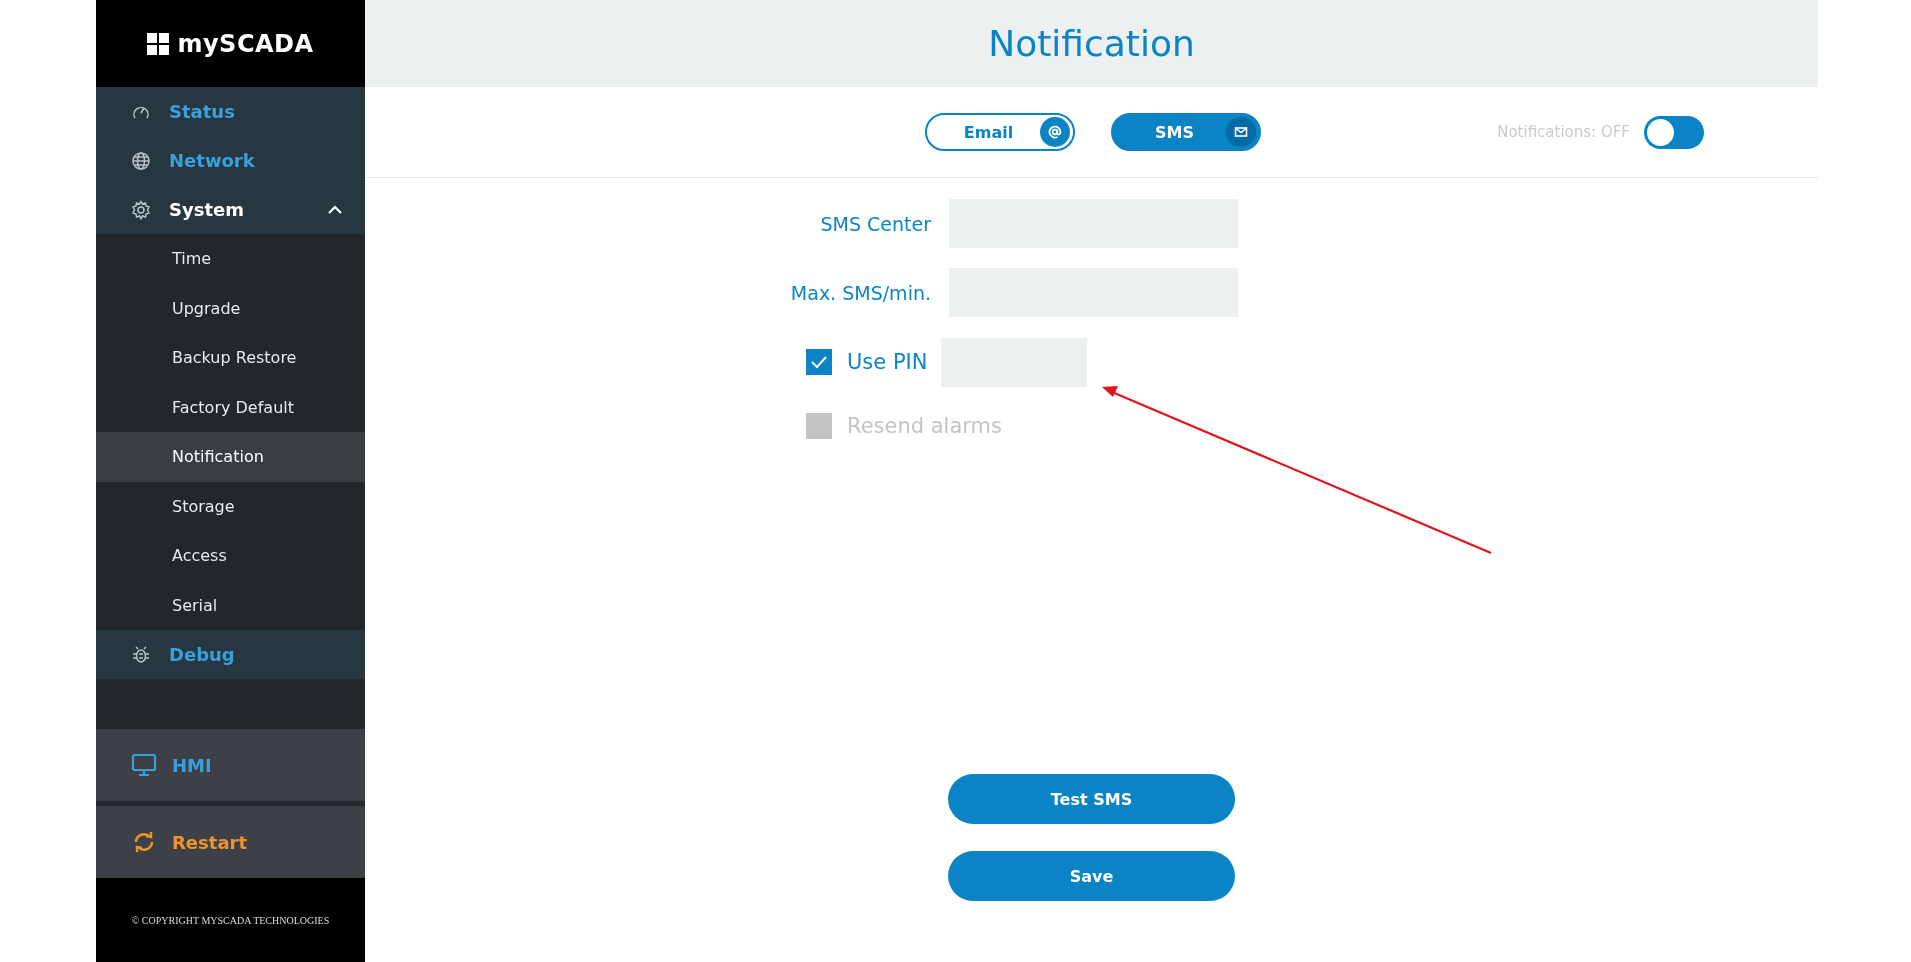 The width and height of the screenshot is (1911, 962). I want to click on copyright-text: © COPYRIGHT MYSCADA TECHNOLOGIES, so click(230, 920).